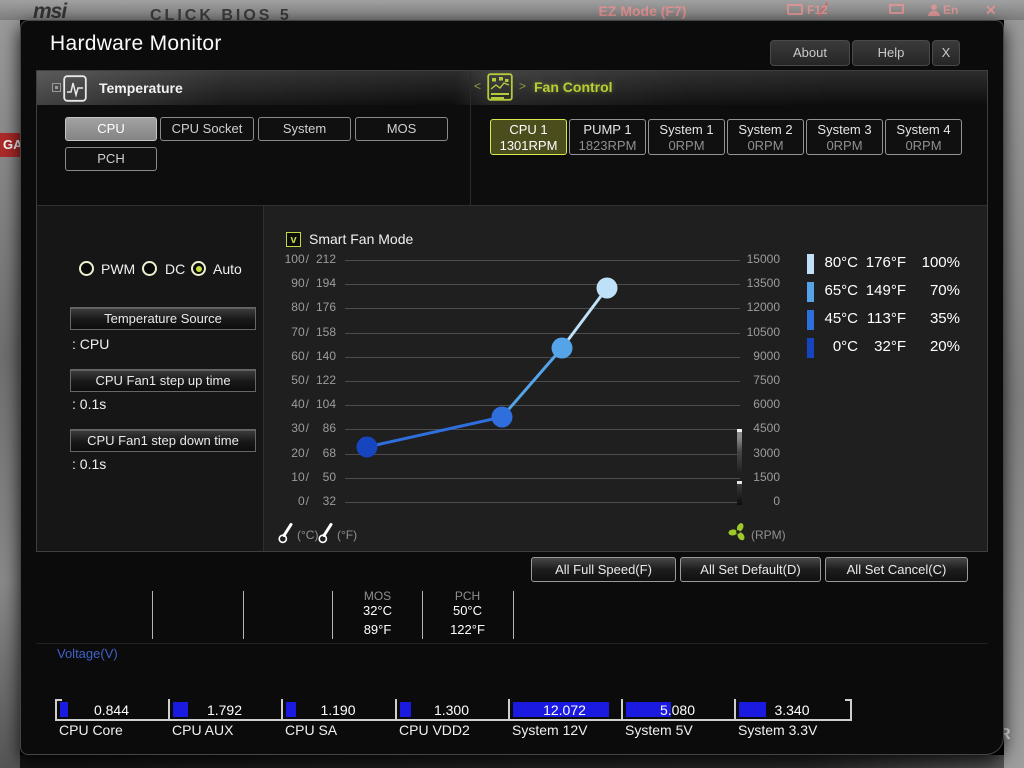 This screenshot has height=768, width=1024. What do you see at coordinates (401, 129) in the screenshot?
I see `temp-button-mos: MOS` at bounding box center [401, 129].